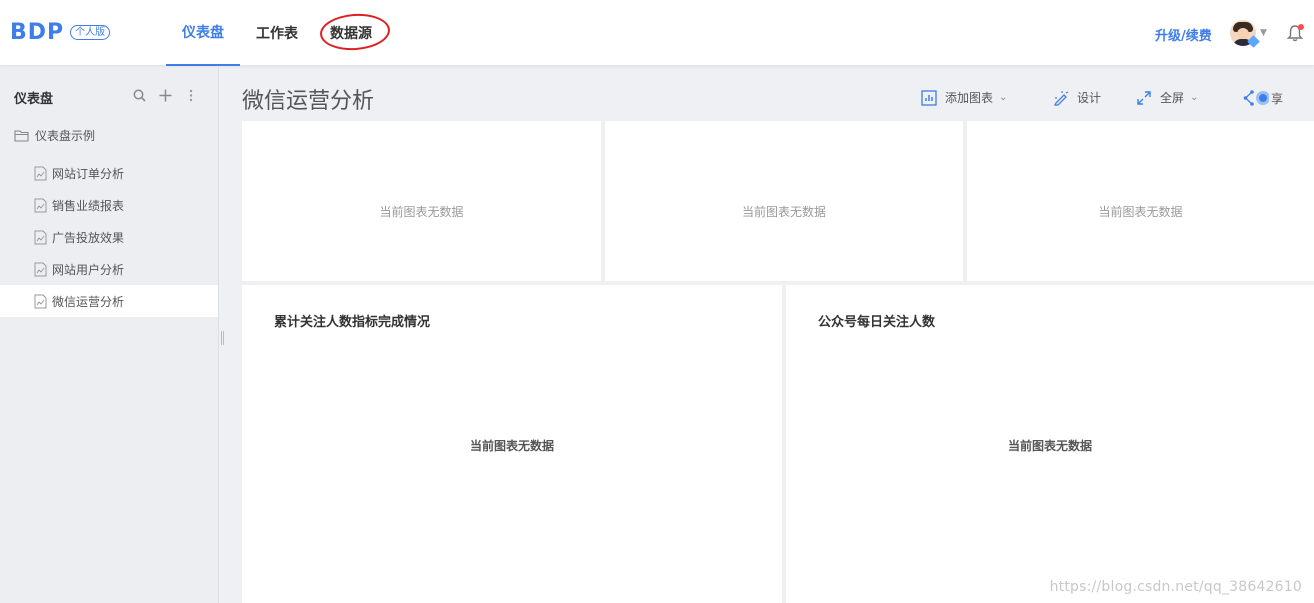 The height and width of the screenshot is (603, 1314). Describe the element at coordinates (109, 97) in the screenshot. I see `sidebar-header: 仪表盘` at that location.